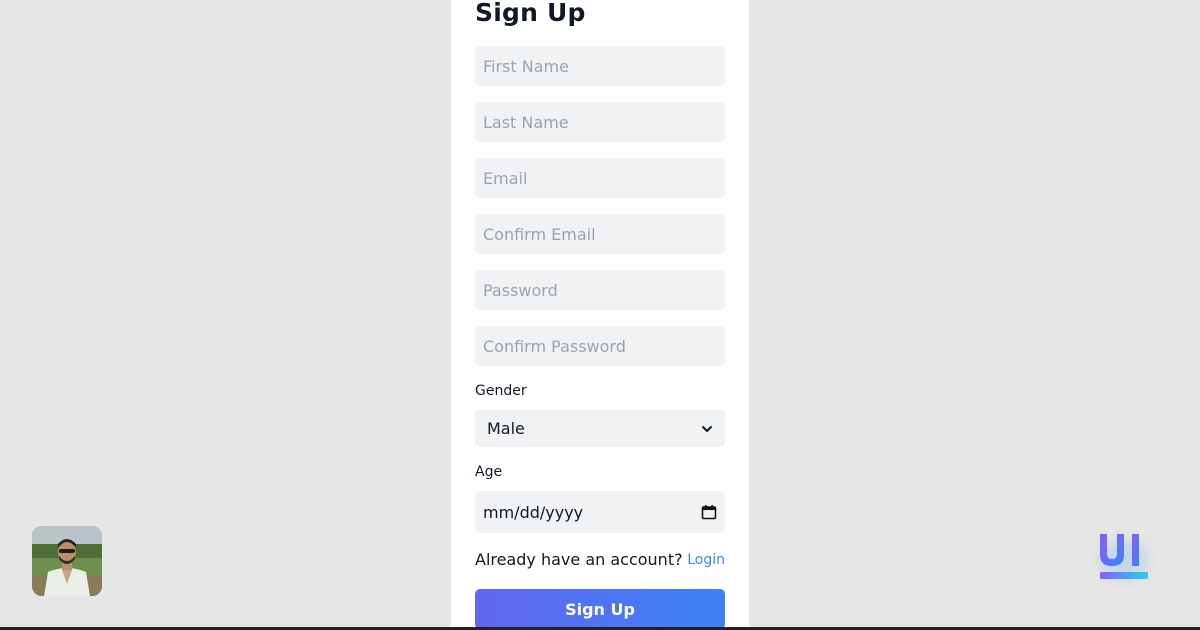 This screenshot has width=1200, height=630. I want to click on confirm-email-input, so click(600, 234).